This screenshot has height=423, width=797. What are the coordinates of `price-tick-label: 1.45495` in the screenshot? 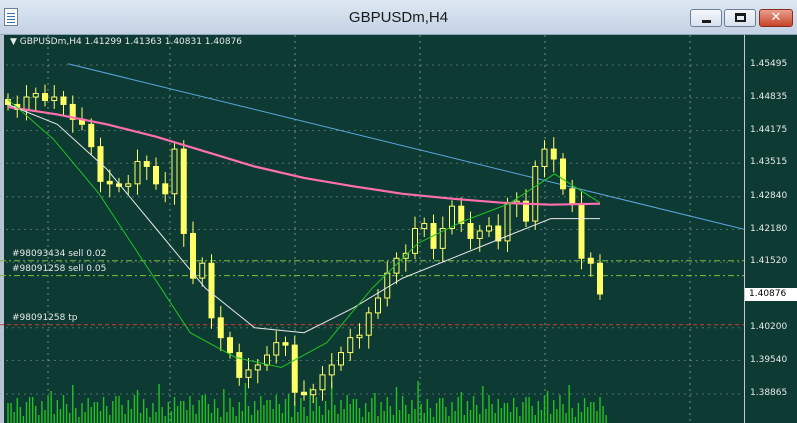 It's located at (769, 64).